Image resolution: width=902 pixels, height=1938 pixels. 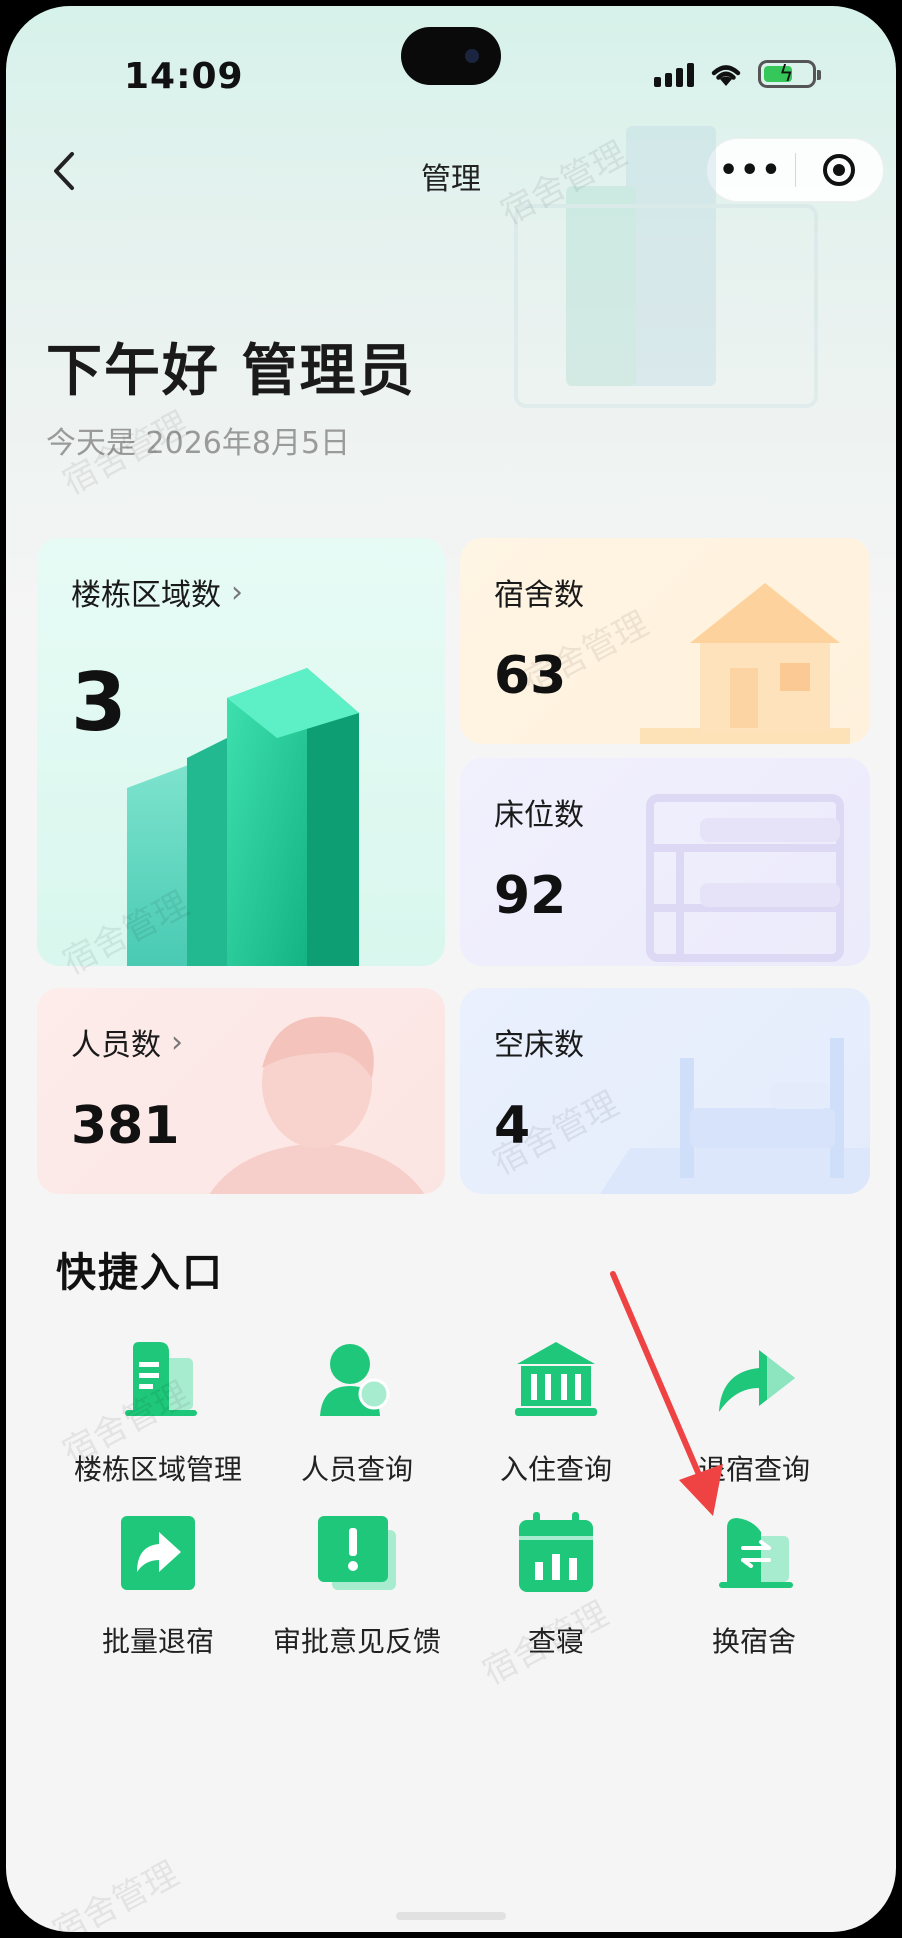 What do you see at coordinates (539, 595) in the screenshot?
I see `dorm-count-label: 宿舍数` at bounding box center [539, 595].